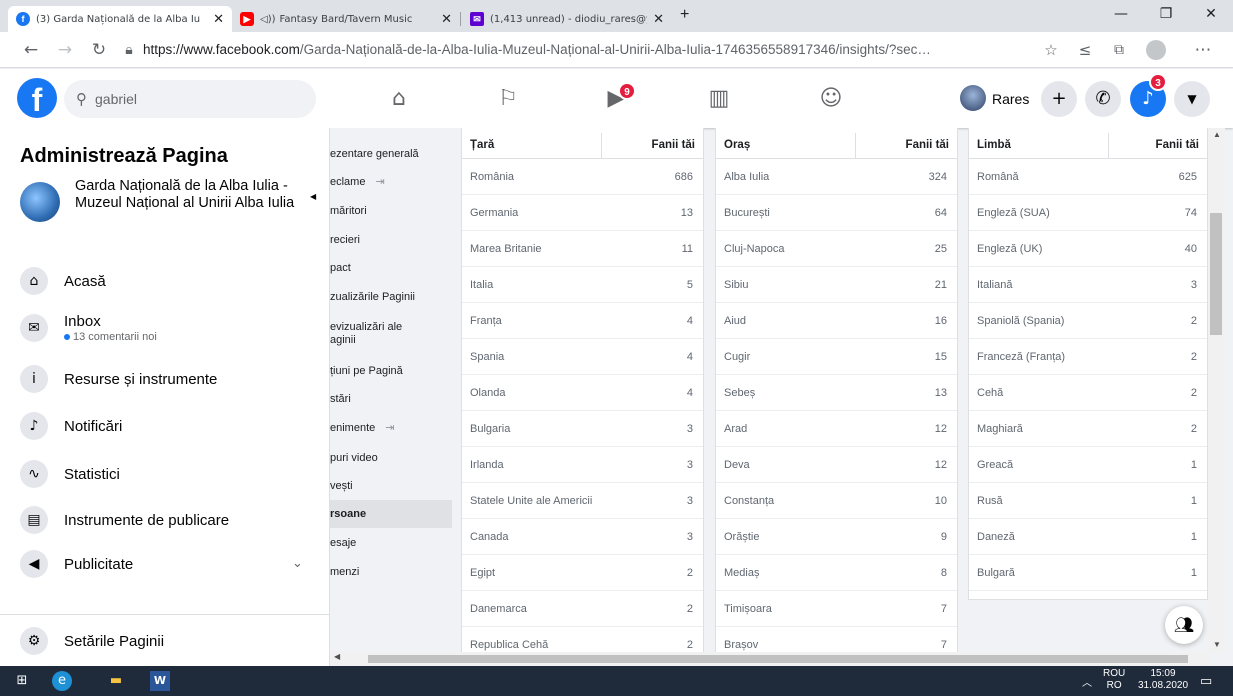  I want to click on sidebar-item-home: ⌂ Acasă, so click(164, 281).